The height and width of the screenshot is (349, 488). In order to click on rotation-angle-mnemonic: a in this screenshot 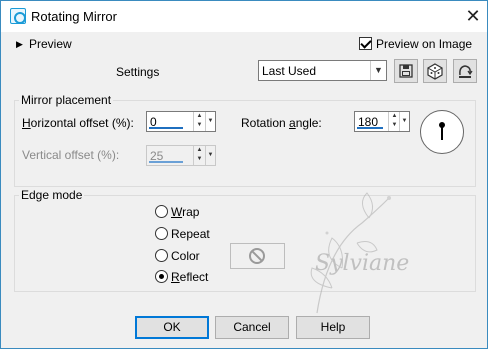, I will do `click(292, 123)`.